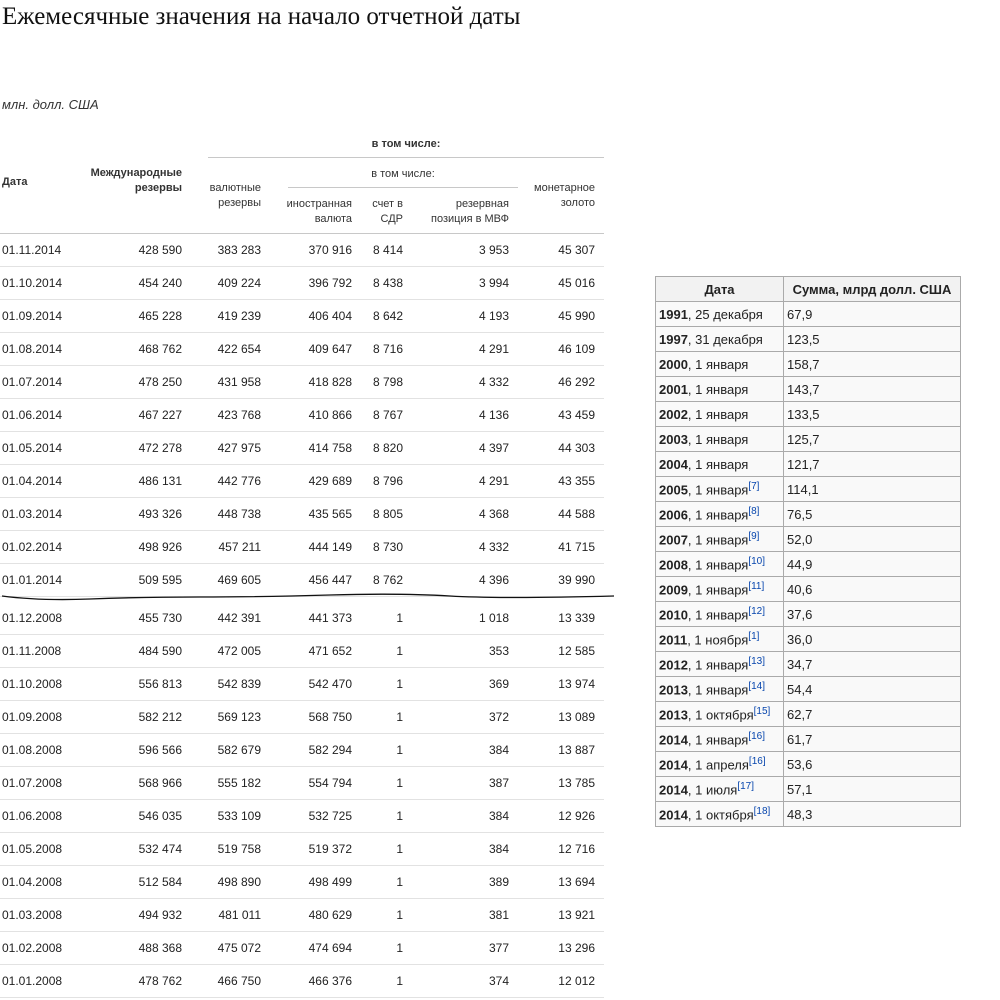 The height and width of the screenshot is (1000, 1000). Describe the element at coordinates (719, 814) in the screenshot. I see `side-cell-date: 2014, 1 октября[18]` at that location.